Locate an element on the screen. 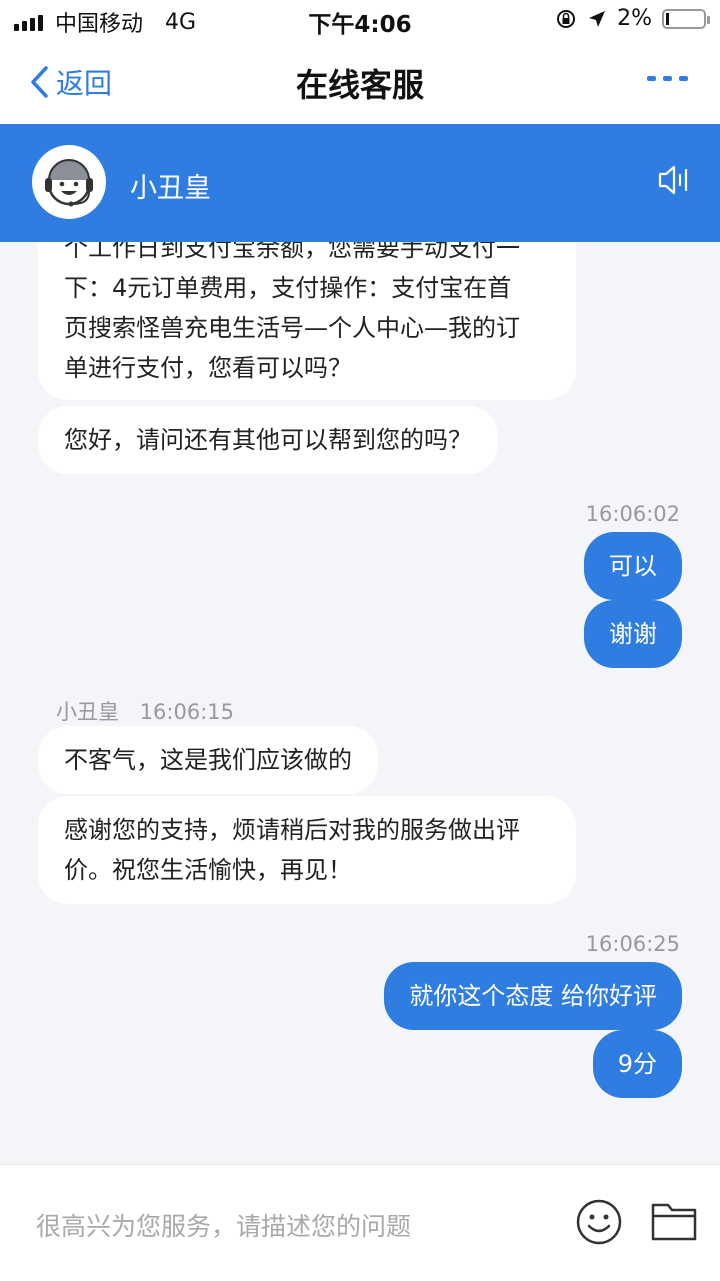 Image resolution: width=720 pixels, height=1281 pixels. message-line: 价。祝您生活愉快，再见！ is located at coordinates (208, 870).